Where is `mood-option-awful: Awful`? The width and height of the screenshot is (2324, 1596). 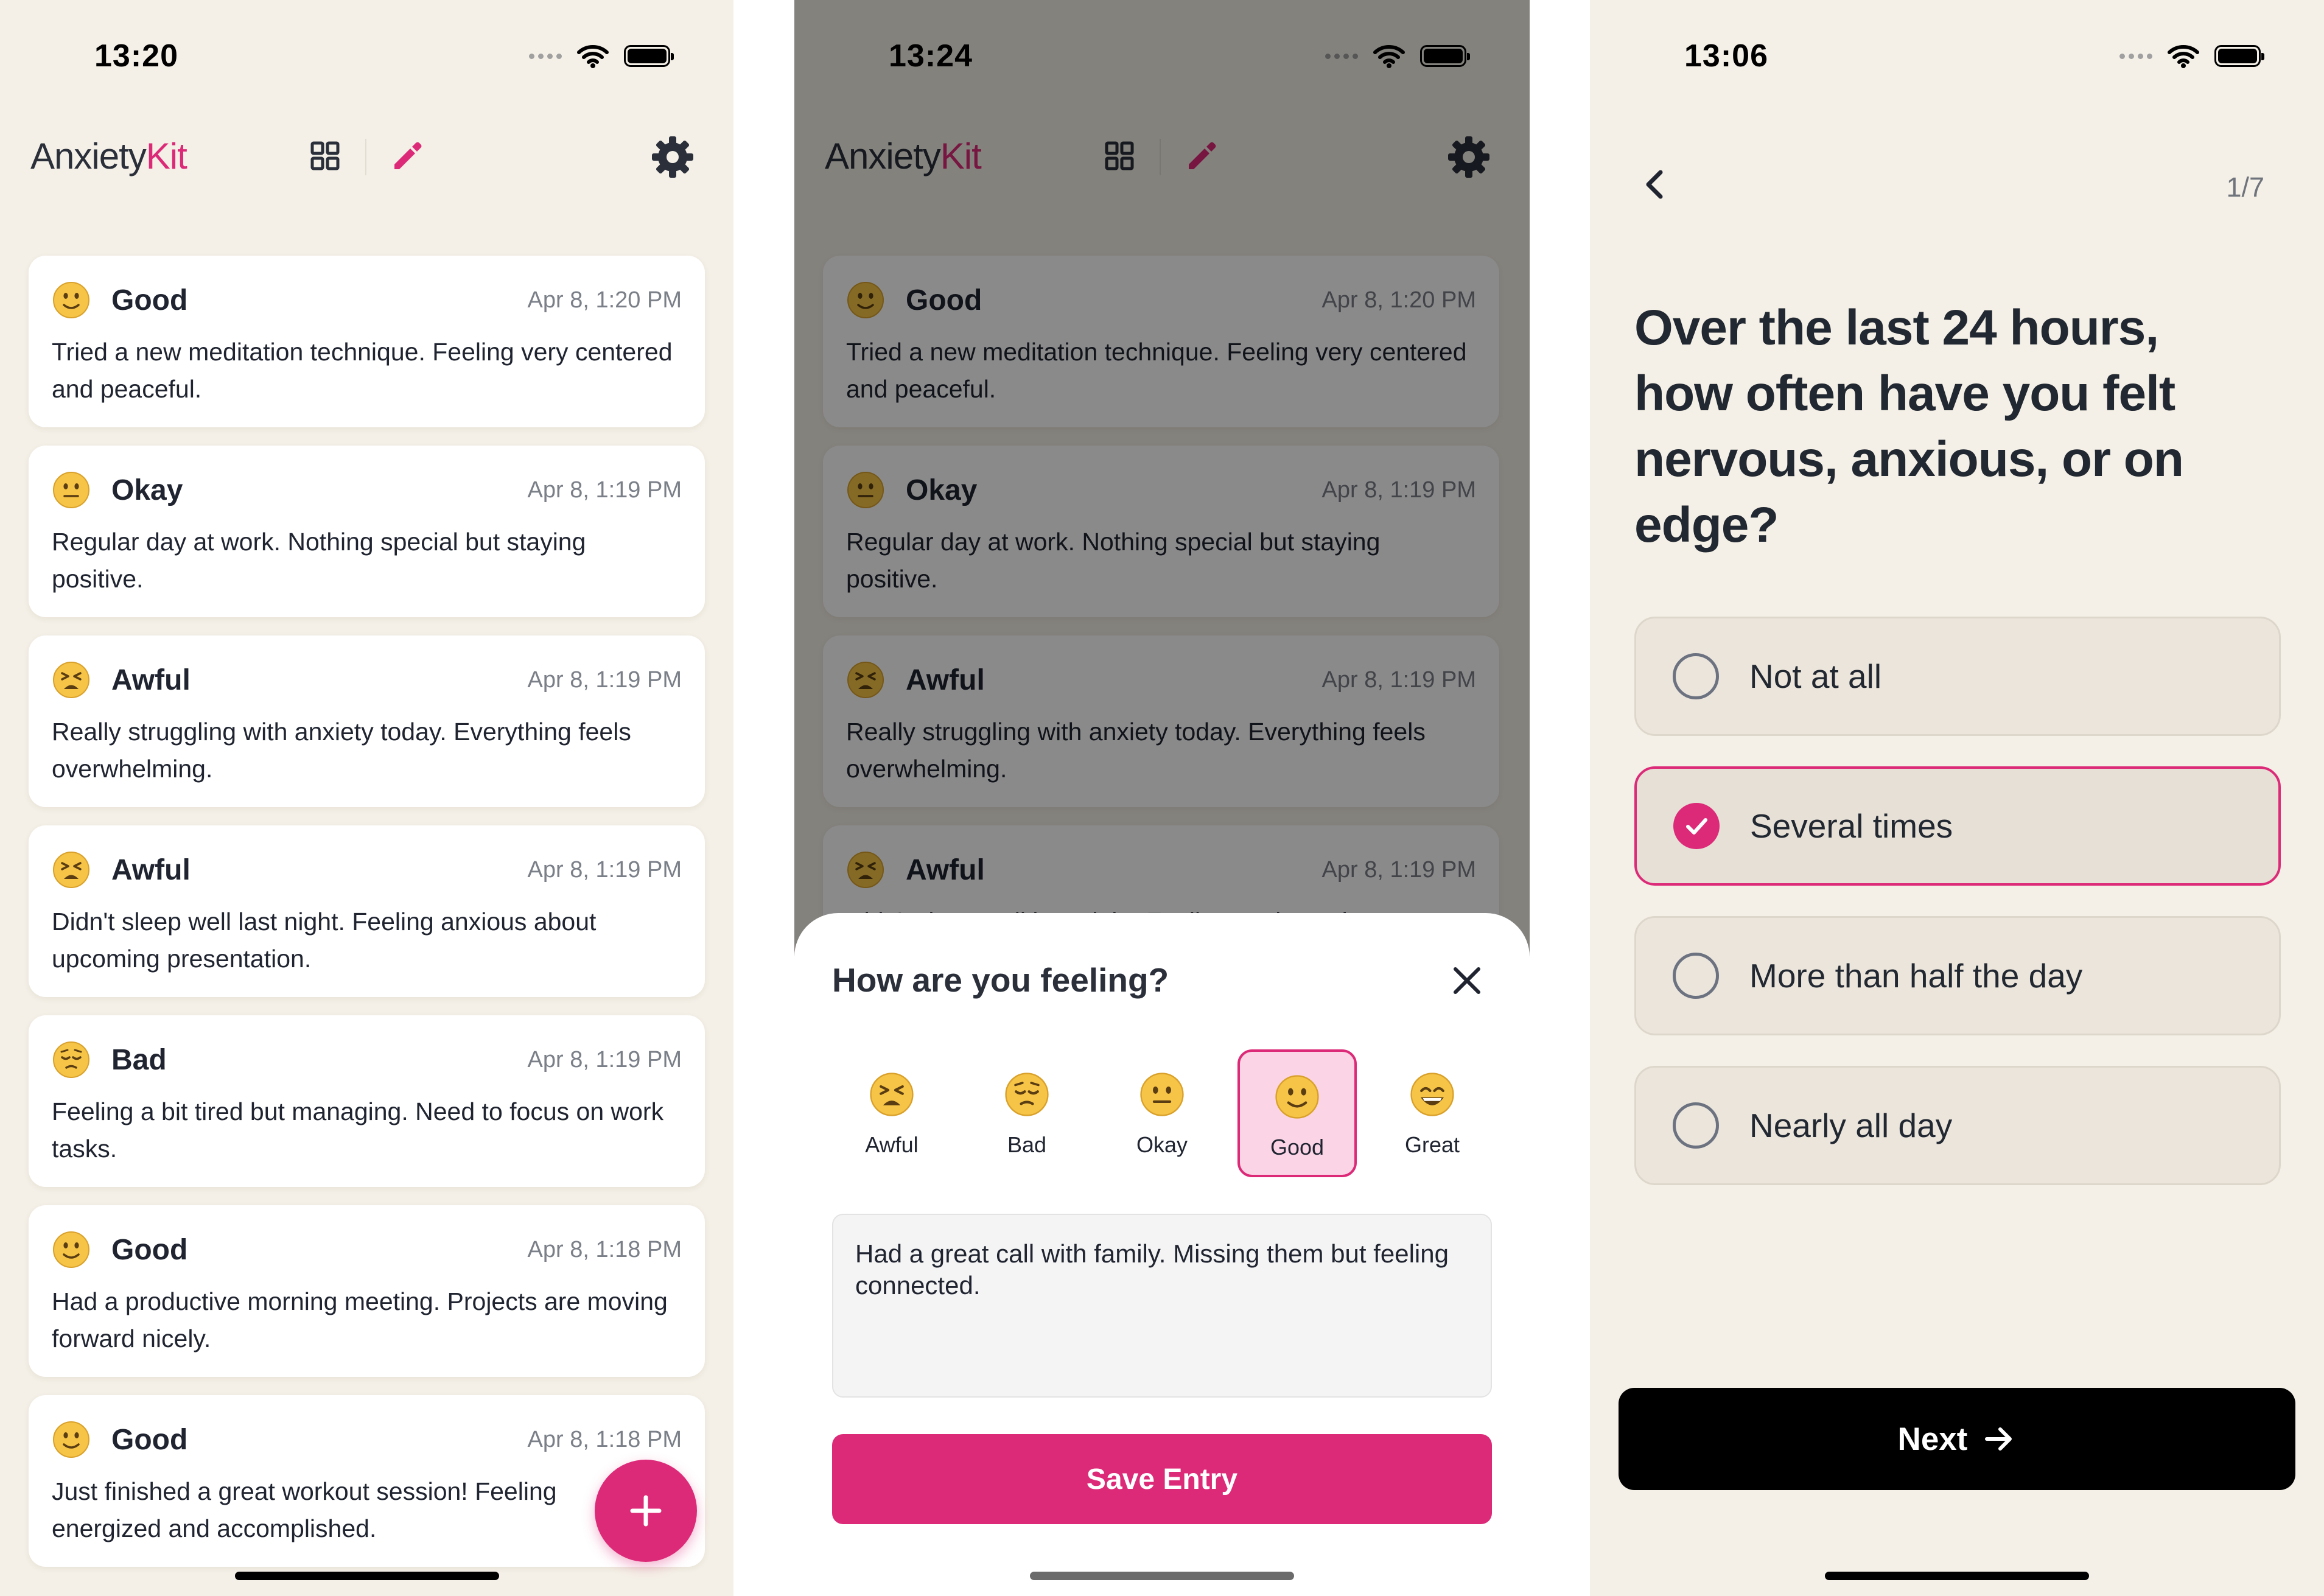
mood-option-awful: Awful is located at coordinates (892, 1113).